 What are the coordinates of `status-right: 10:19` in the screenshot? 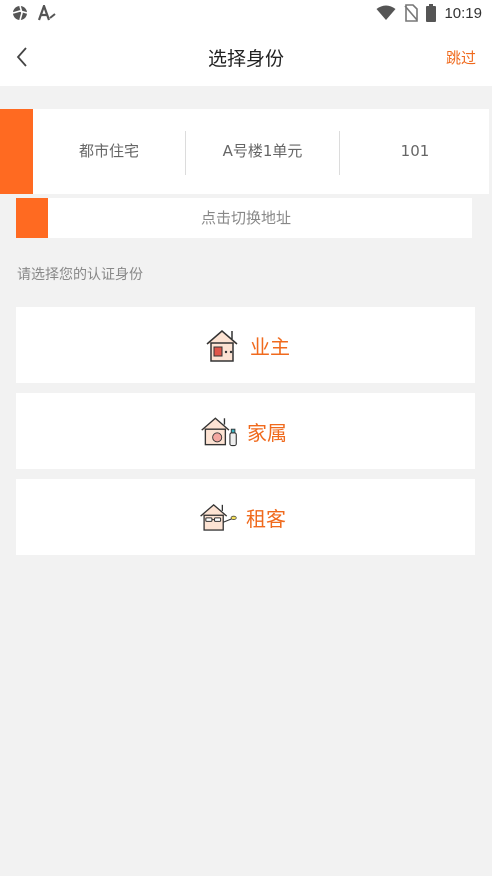 It's located at (429, 13).